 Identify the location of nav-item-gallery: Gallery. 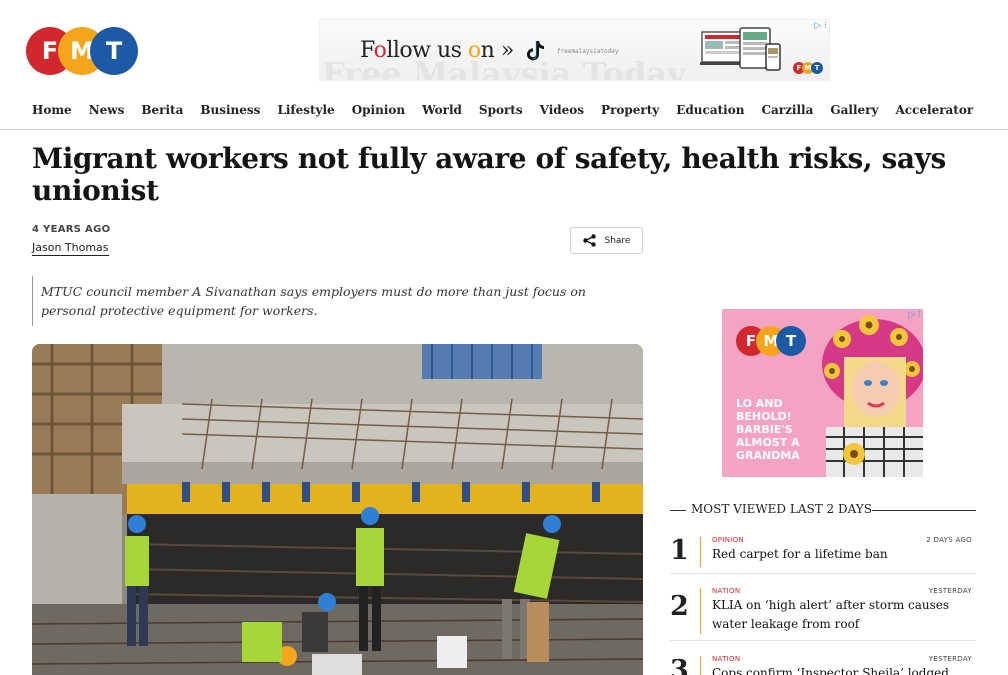
(854, 110).